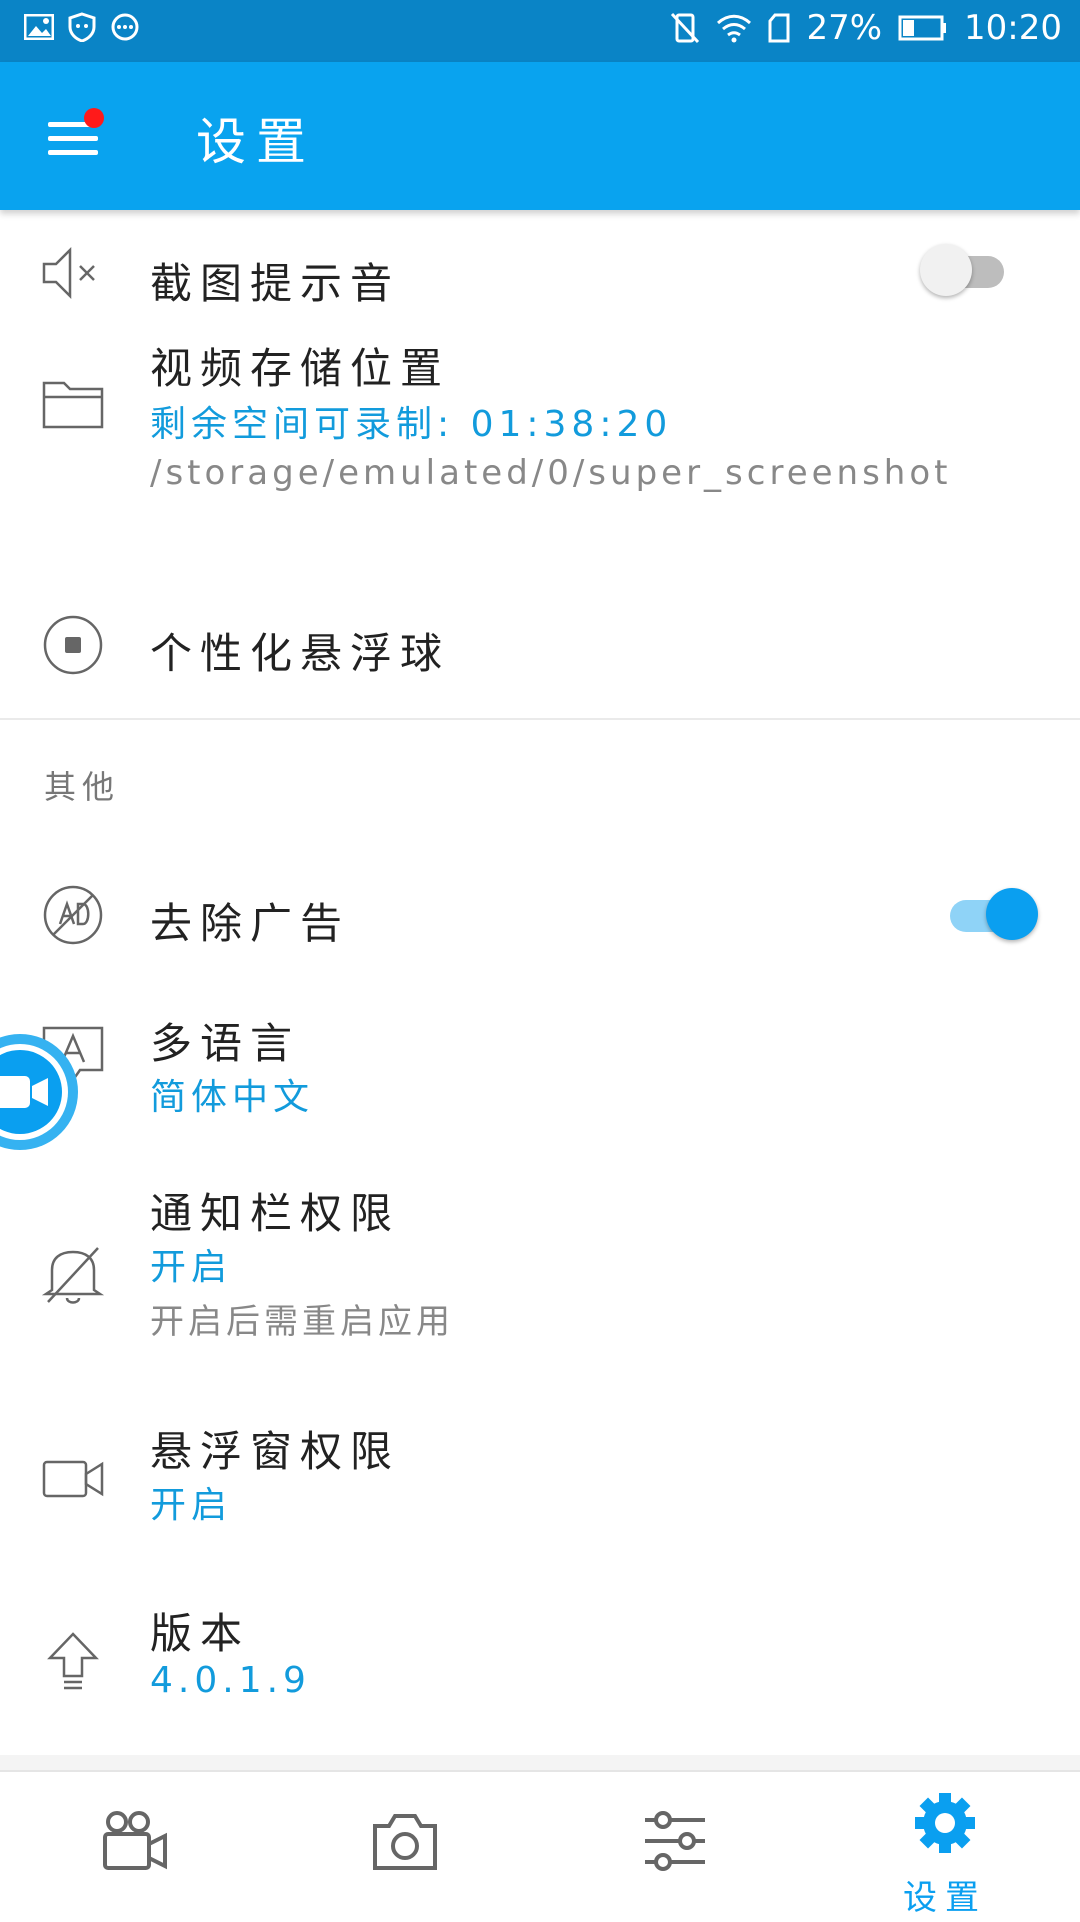  I want to click on folder-icon, so click(73, 405).